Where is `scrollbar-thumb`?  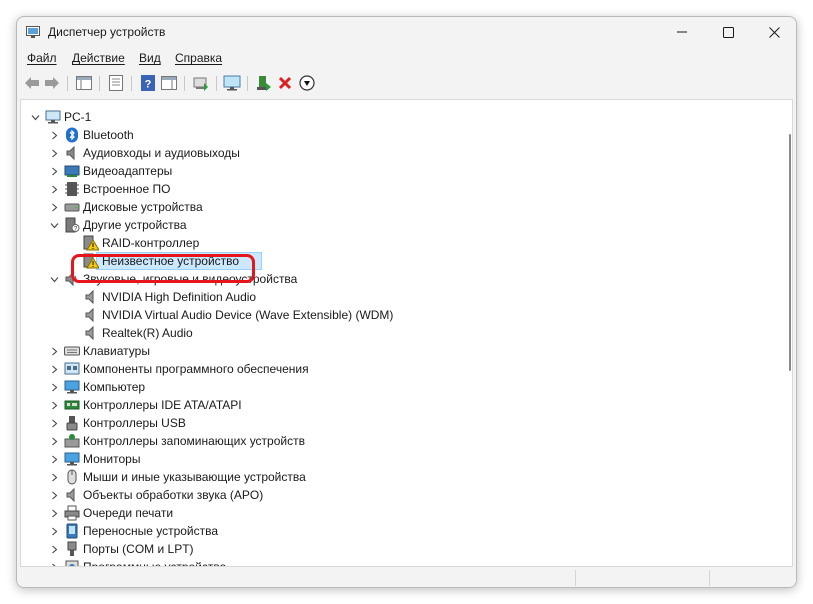 scrollbar-thumb is located at coordinates (790, 252).